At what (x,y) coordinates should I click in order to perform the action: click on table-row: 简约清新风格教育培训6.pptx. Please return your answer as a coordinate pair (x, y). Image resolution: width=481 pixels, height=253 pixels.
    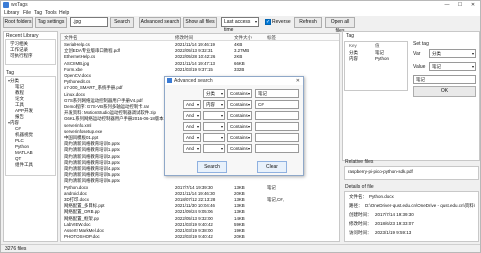
    Looking at the image, I should click on (200, 181).